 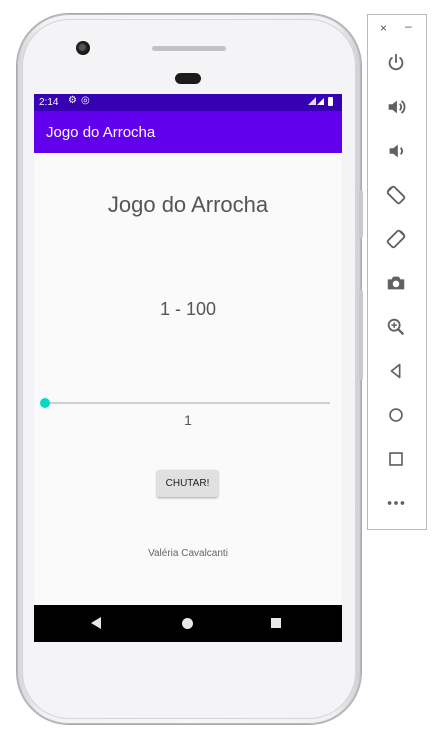 I want to click on panel-window-controls: × –, so click(x=397, y=28).